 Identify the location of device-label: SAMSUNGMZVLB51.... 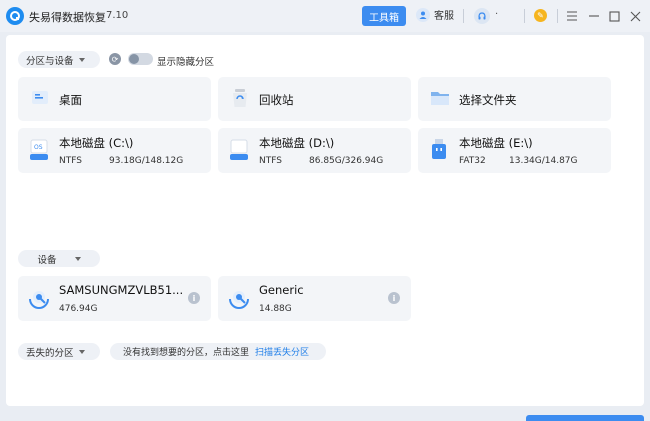
(121, 290).